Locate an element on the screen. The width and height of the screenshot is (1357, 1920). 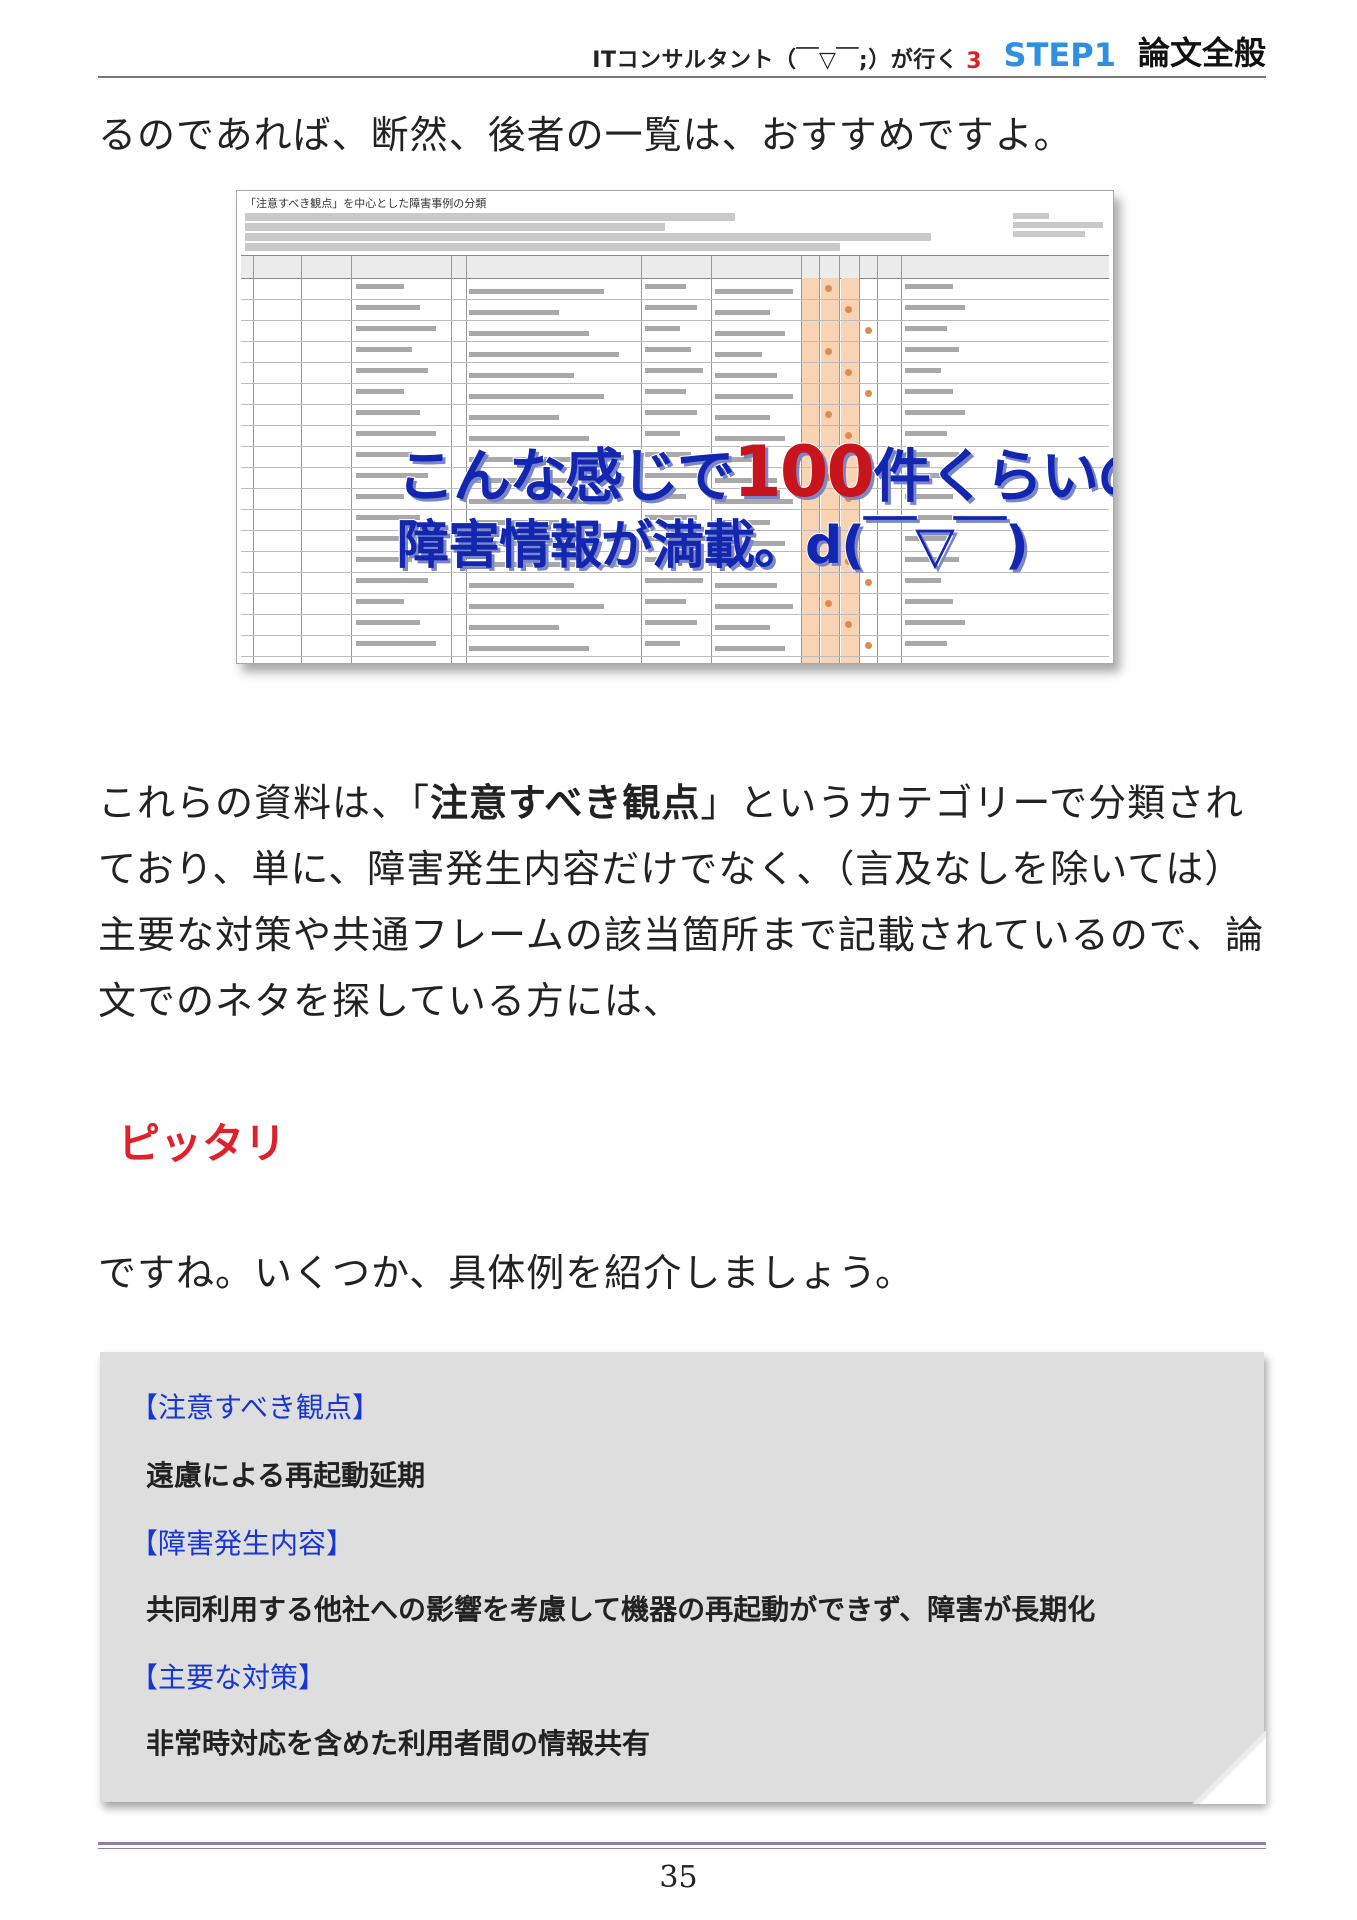
emphasis-word: ピッタリ is located at coordinates (202, 1143).